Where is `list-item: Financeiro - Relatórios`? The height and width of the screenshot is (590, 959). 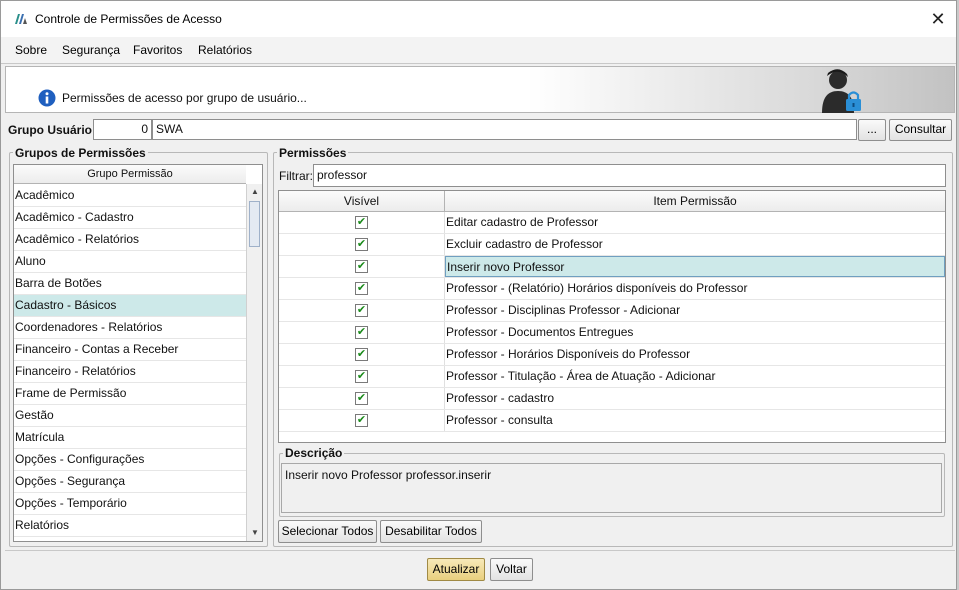 list-item: Financeiro - Relatórios is located at coordinates (130, 372).